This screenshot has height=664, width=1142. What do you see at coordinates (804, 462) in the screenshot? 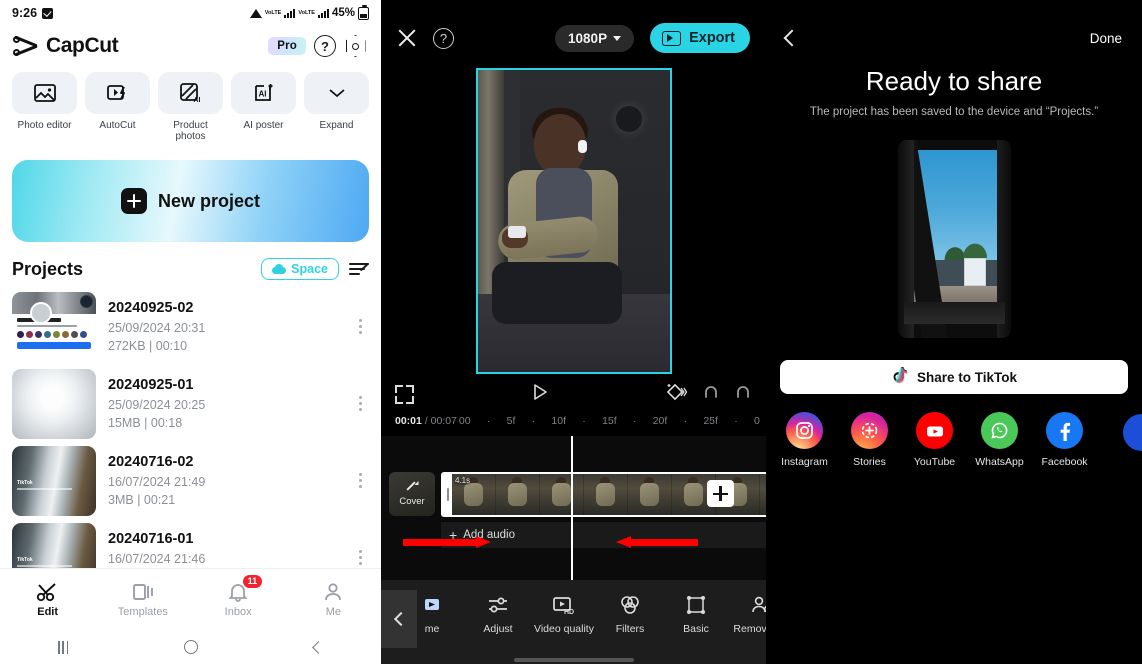
I see `share-label: Instagram` at bounding box center [804, 462].